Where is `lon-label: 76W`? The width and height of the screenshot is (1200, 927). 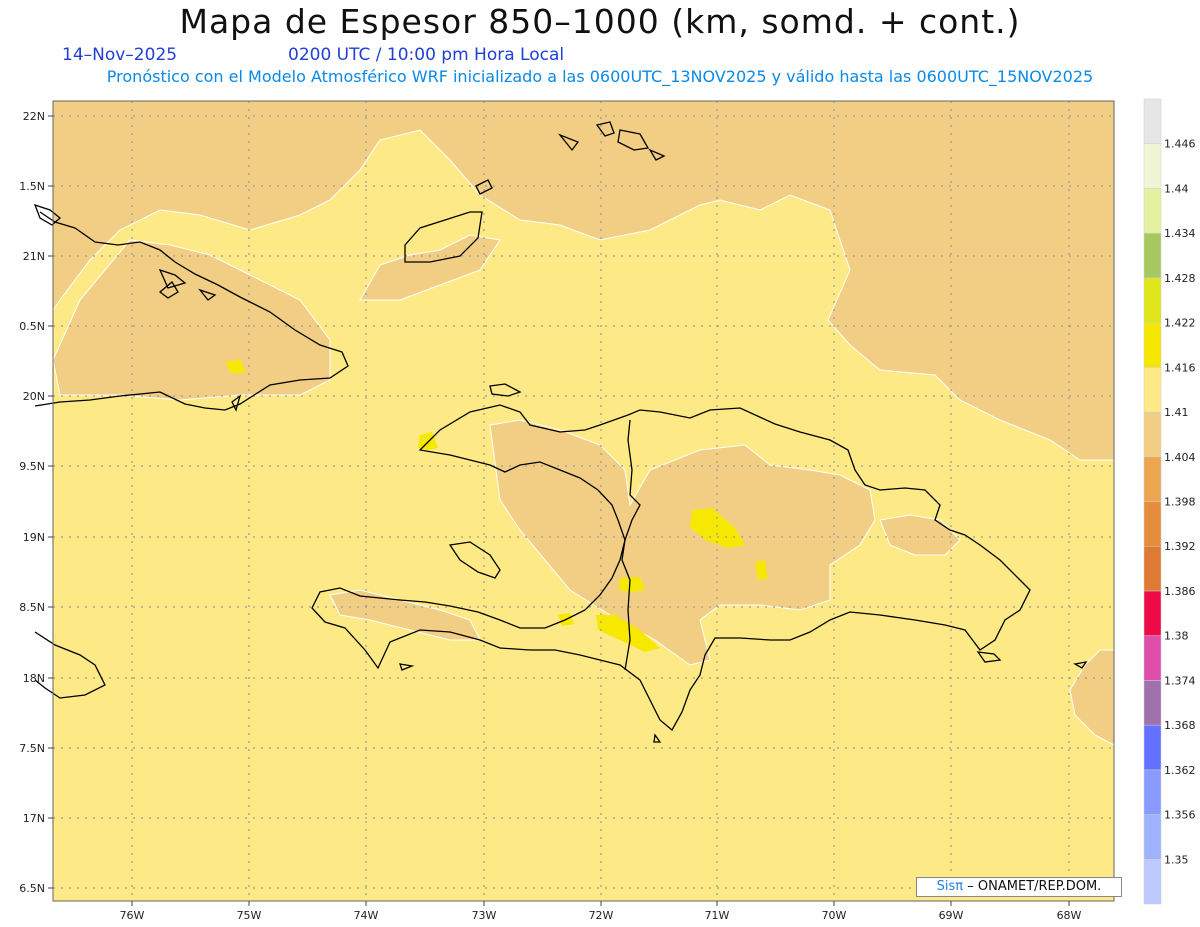 lon-label: 76W is located at coordinates (132, 915).